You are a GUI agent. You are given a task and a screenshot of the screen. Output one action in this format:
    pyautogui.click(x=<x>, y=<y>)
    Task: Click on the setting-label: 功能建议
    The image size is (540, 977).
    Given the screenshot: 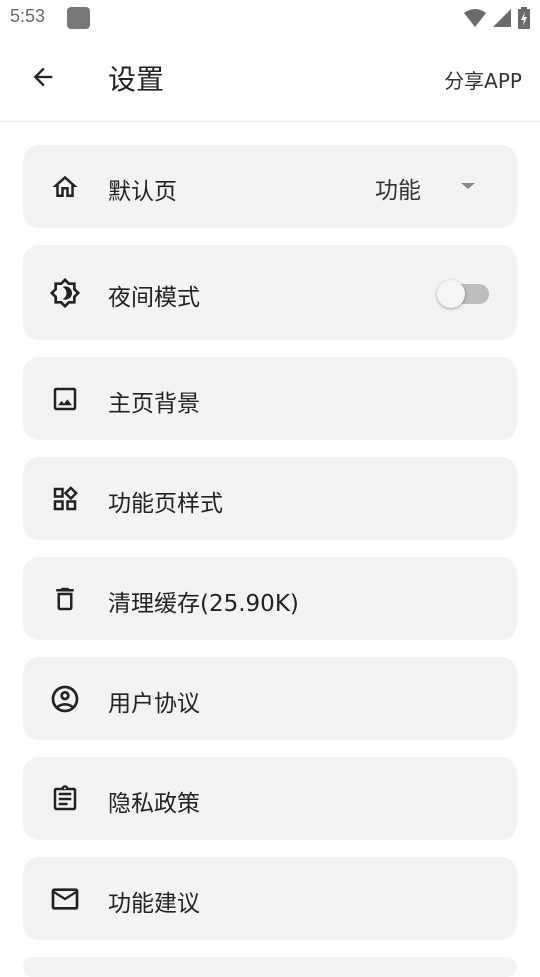 What is the action you would take?
    pyautogui.click(x=154, y=904)
    